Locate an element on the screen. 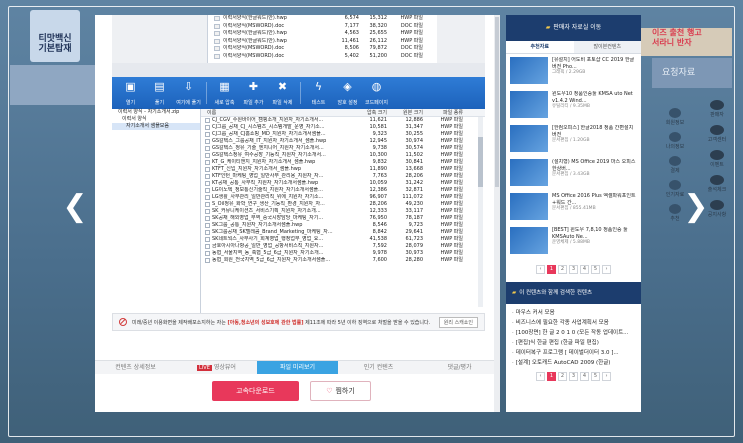 The width and height of the screenshot is (743, 443). toolbar-codepage-button: ◍ 코드페이지 is located at coordinates (376, 91).